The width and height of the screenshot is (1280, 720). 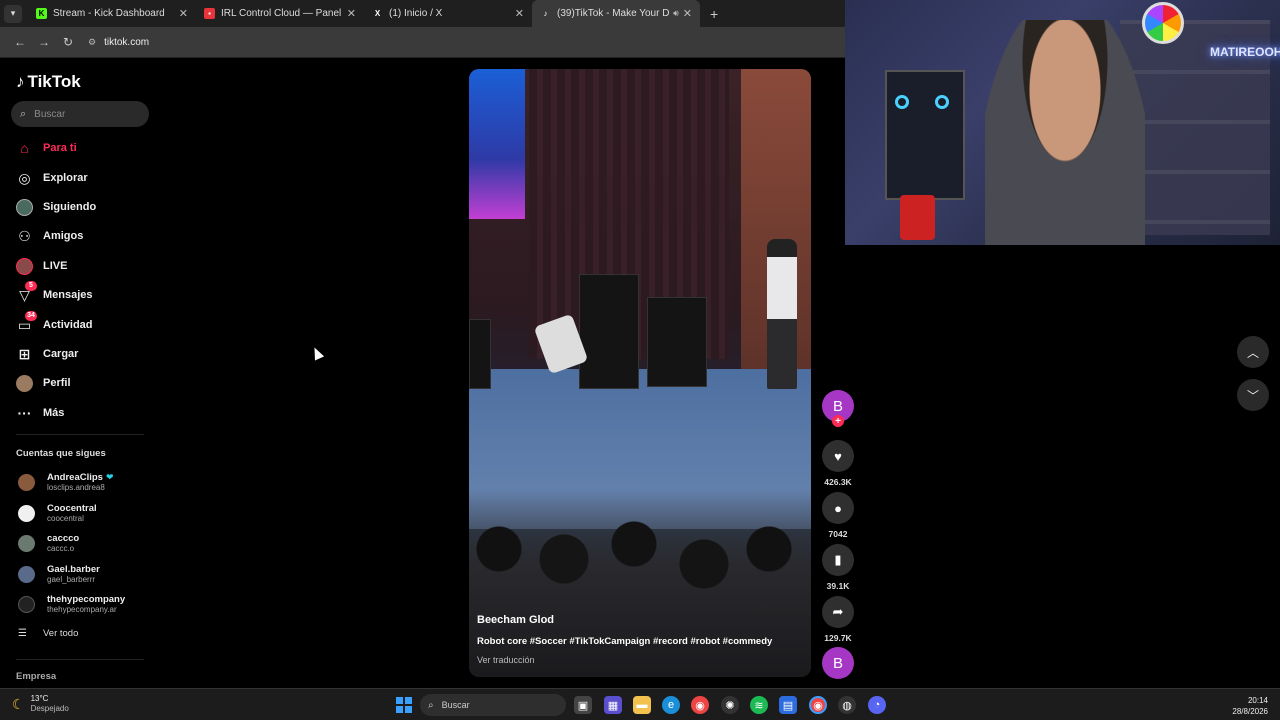 I want to click on like-button: ♥, so click(x=838, y=456).